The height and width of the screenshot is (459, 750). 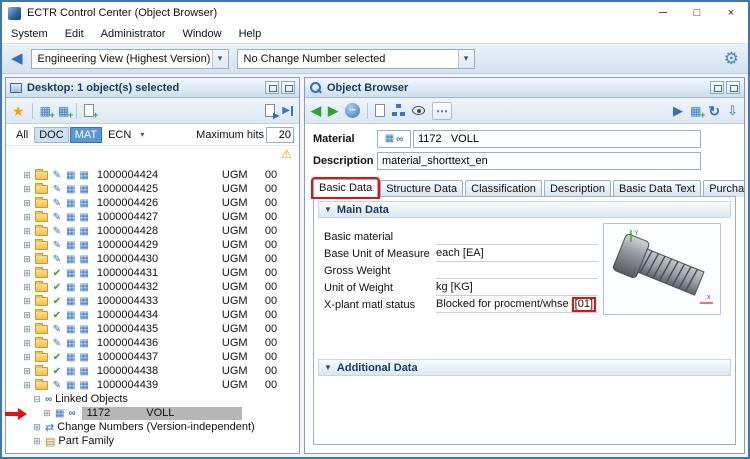 I want to click on settings-gear-icon: ⚙, so click(x=731, y=58).